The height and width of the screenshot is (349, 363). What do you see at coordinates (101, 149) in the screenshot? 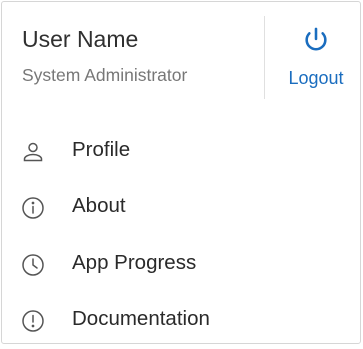
I see `menu-item-label: Profile` at bounding box center [101, 149].